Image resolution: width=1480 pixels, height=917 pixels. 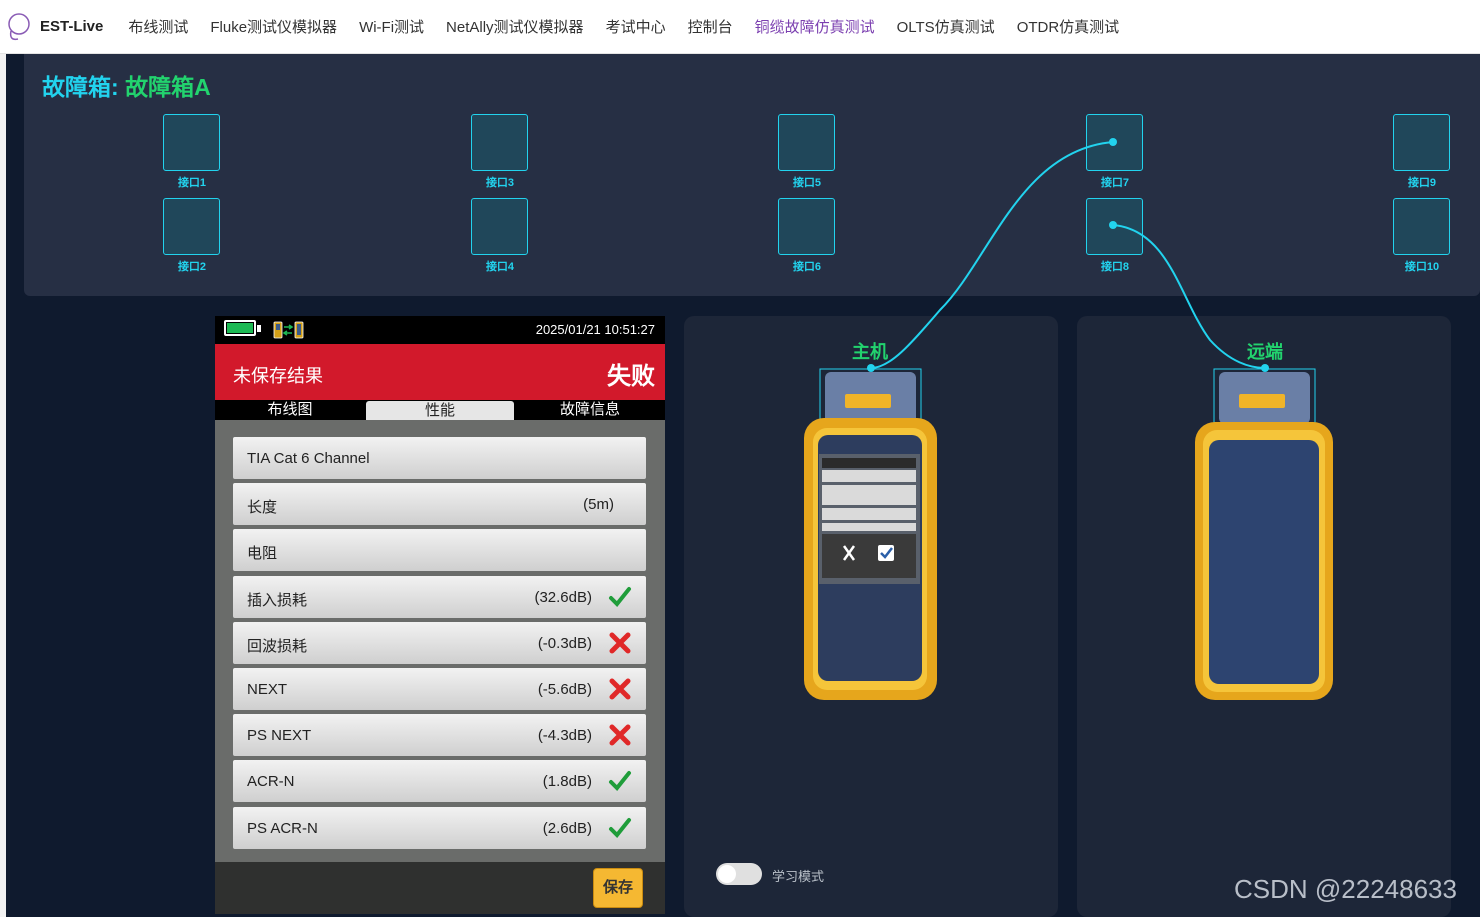 I want to click on result-tabs: 布线图 性能 故障信息, so click(x=440, y=410).